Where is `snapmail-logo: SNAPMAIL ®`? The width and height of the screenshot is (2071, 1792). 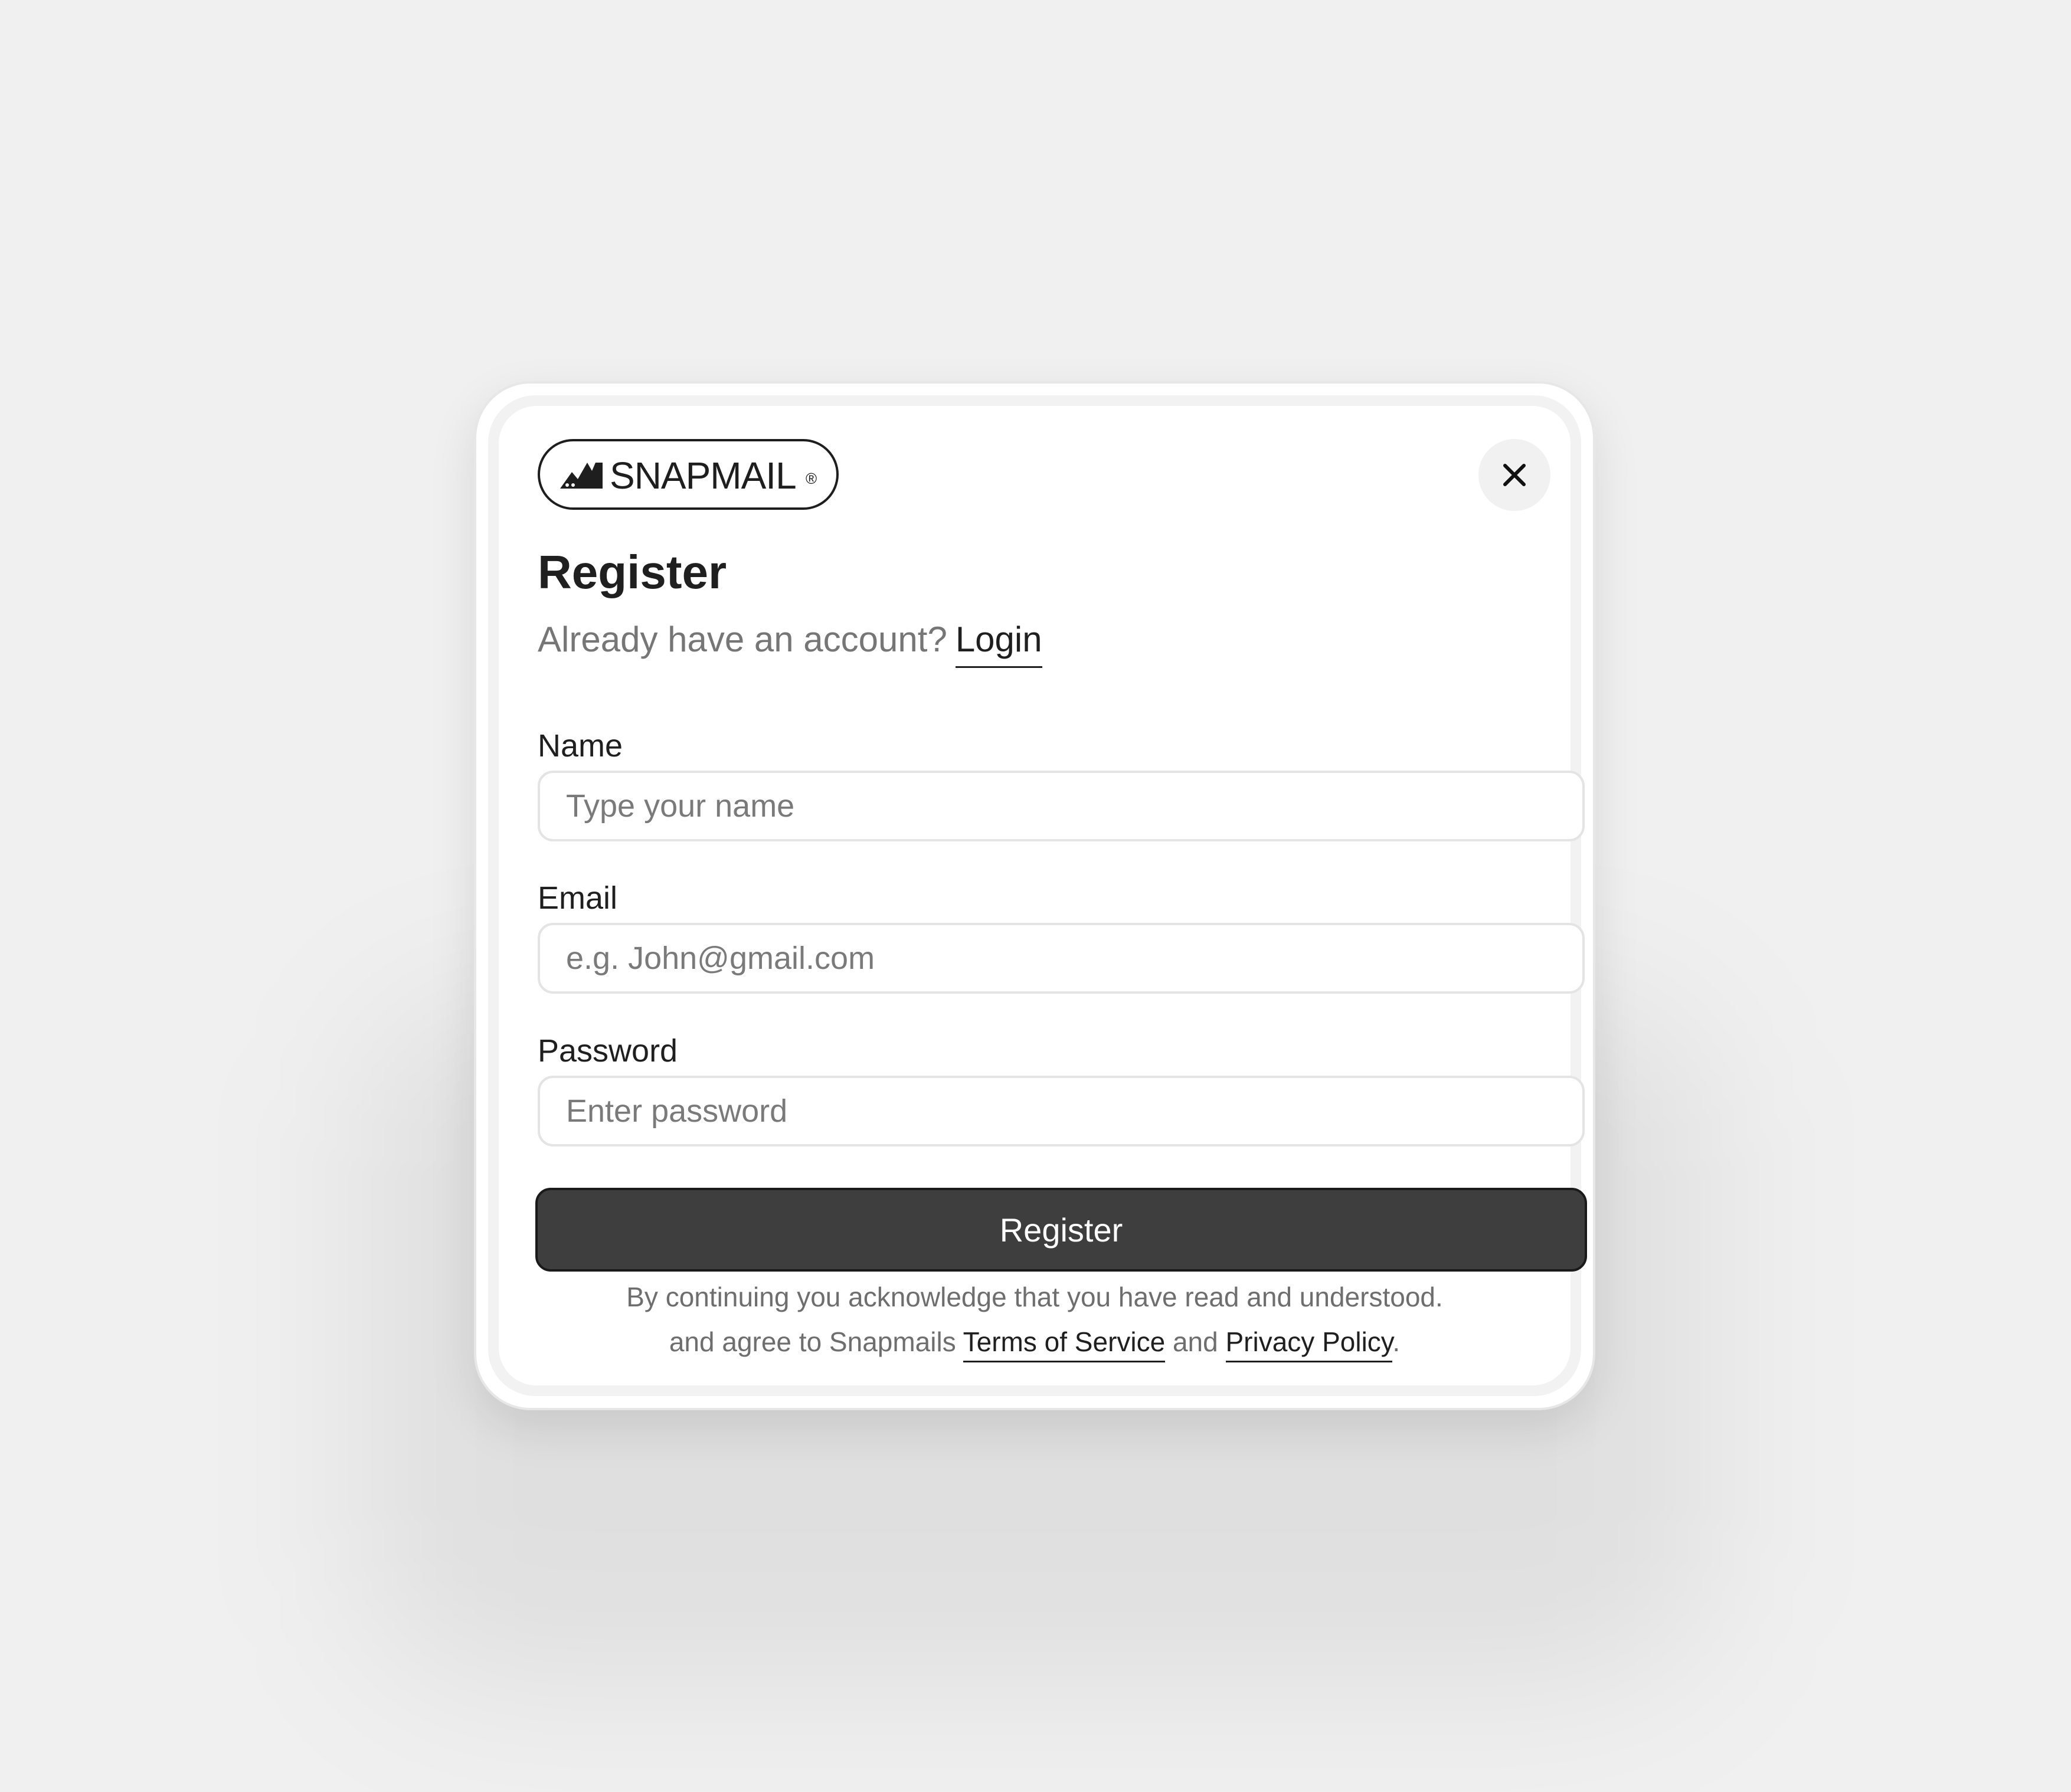 snapmail-logo: SNAPMAIL ® is located at coordinates (689, 474).